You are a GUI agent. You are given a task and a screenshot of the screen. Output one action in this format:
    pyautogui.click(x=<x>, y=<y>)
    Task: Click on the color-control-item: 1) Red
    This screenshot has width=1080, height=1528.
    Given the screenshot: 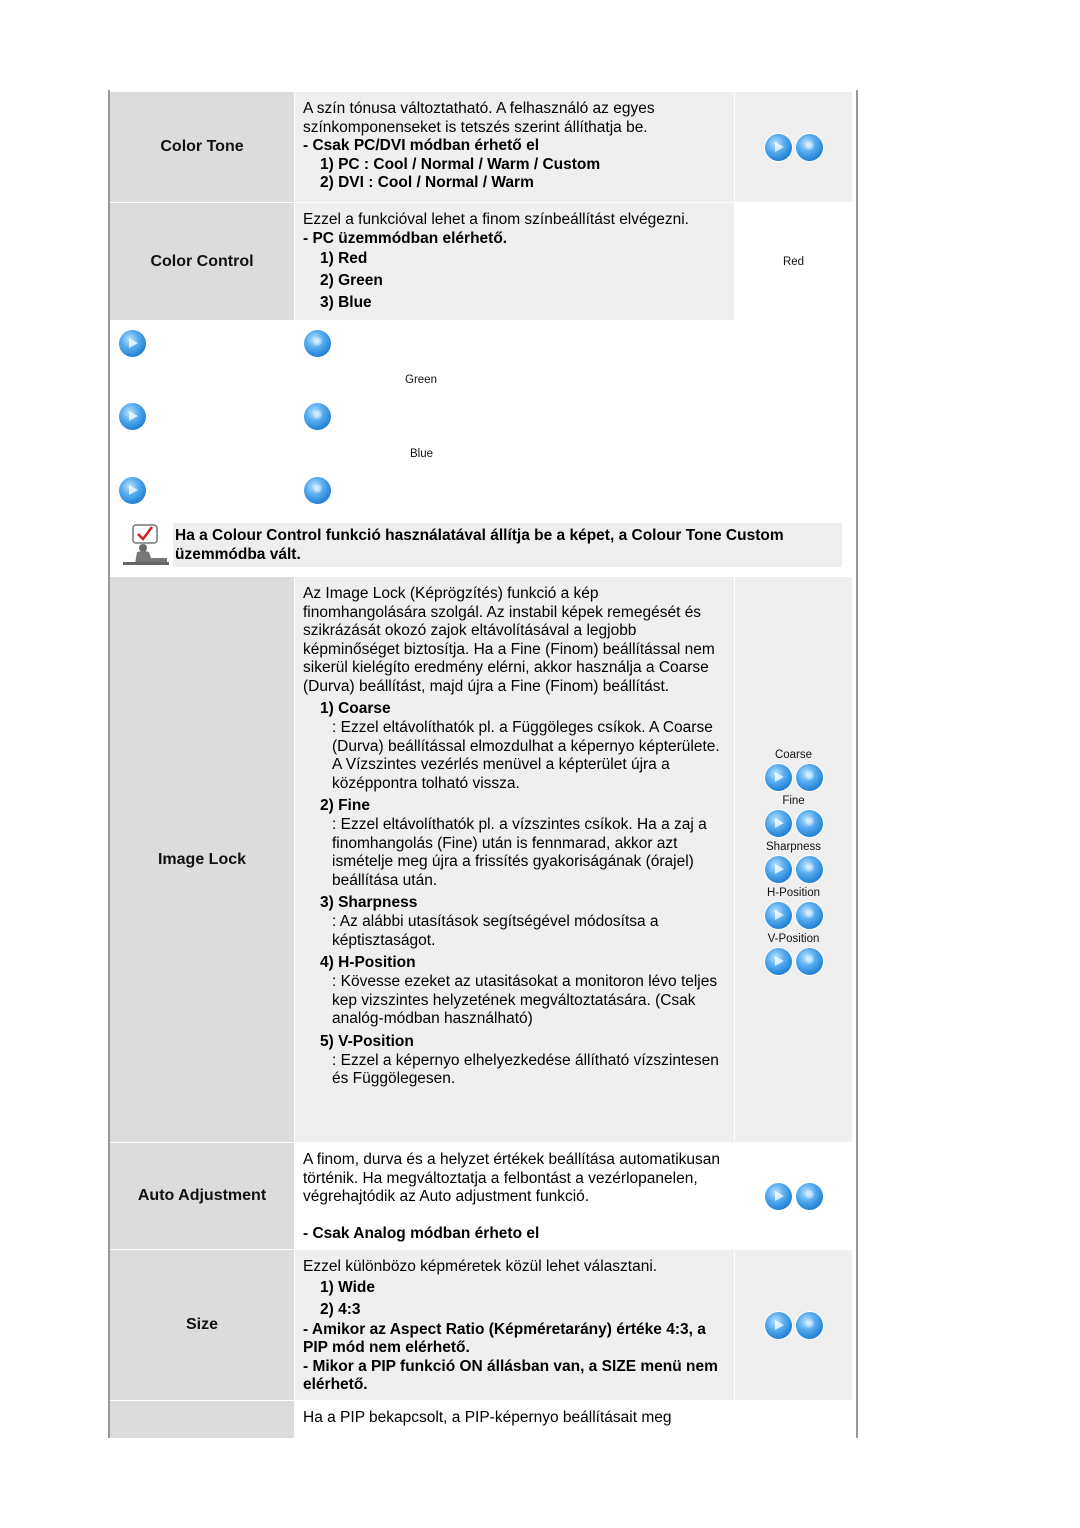 What is the action you would take?
    pyautogui.click(x=344, y=258)
    